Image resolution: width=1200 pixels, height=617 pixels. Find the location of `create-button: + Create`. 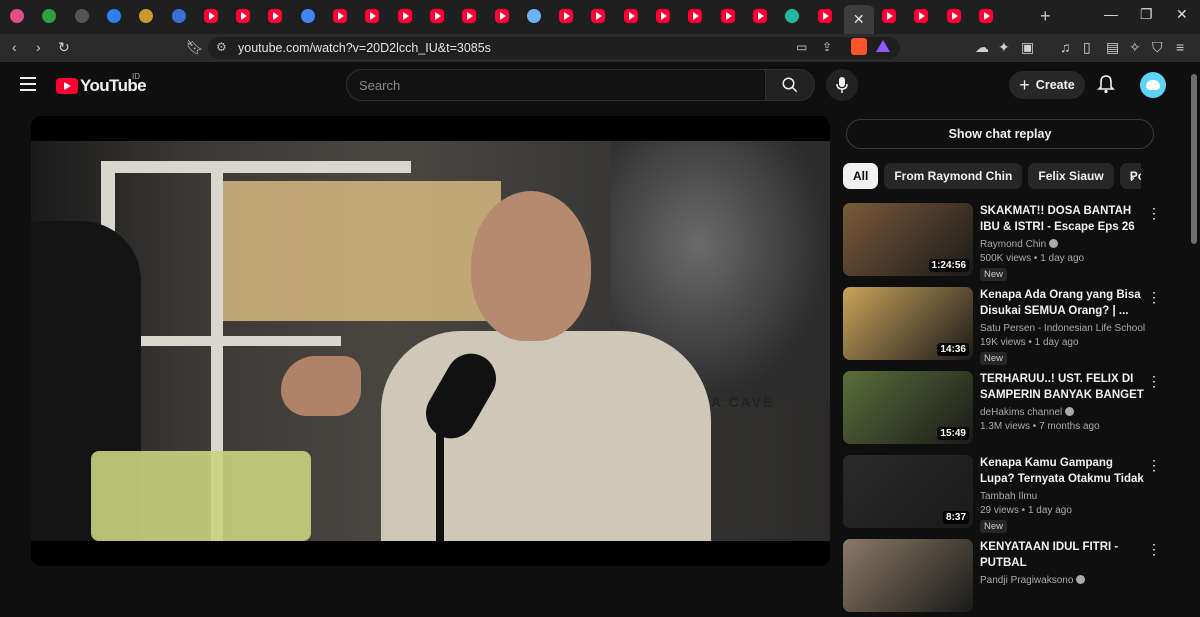

create-button: + Create is located at coordinates (1047, 85).